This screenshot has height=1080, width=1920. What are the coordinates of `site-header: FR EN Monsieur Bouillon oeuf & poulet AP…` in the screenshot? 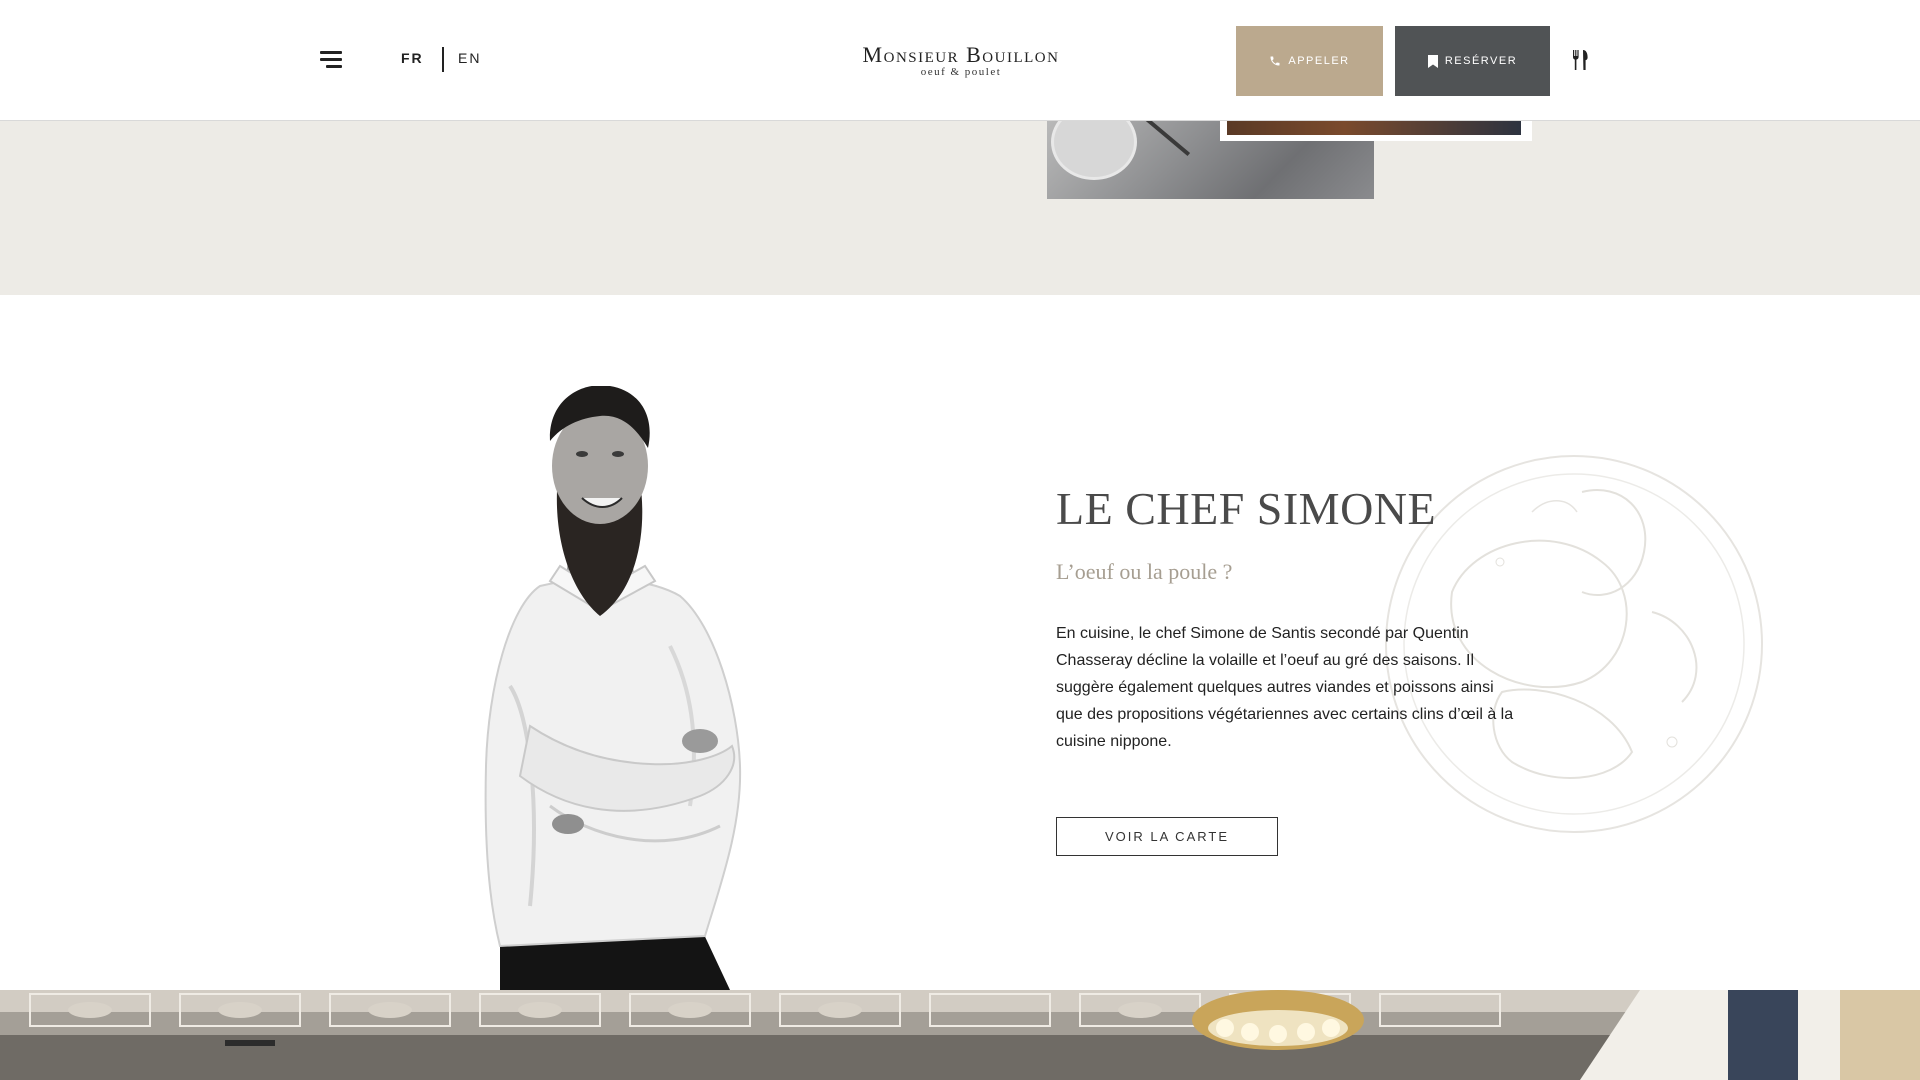 It's located at (960, 60).